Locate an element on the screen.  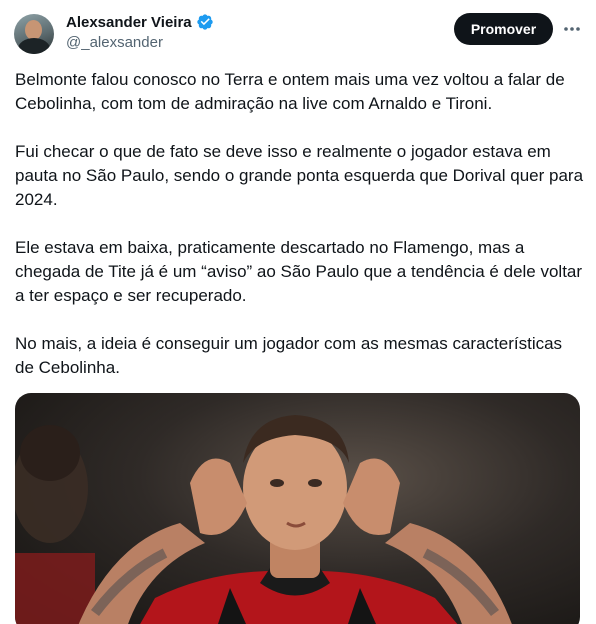
author-avatar is located at coordinates (34, 34).